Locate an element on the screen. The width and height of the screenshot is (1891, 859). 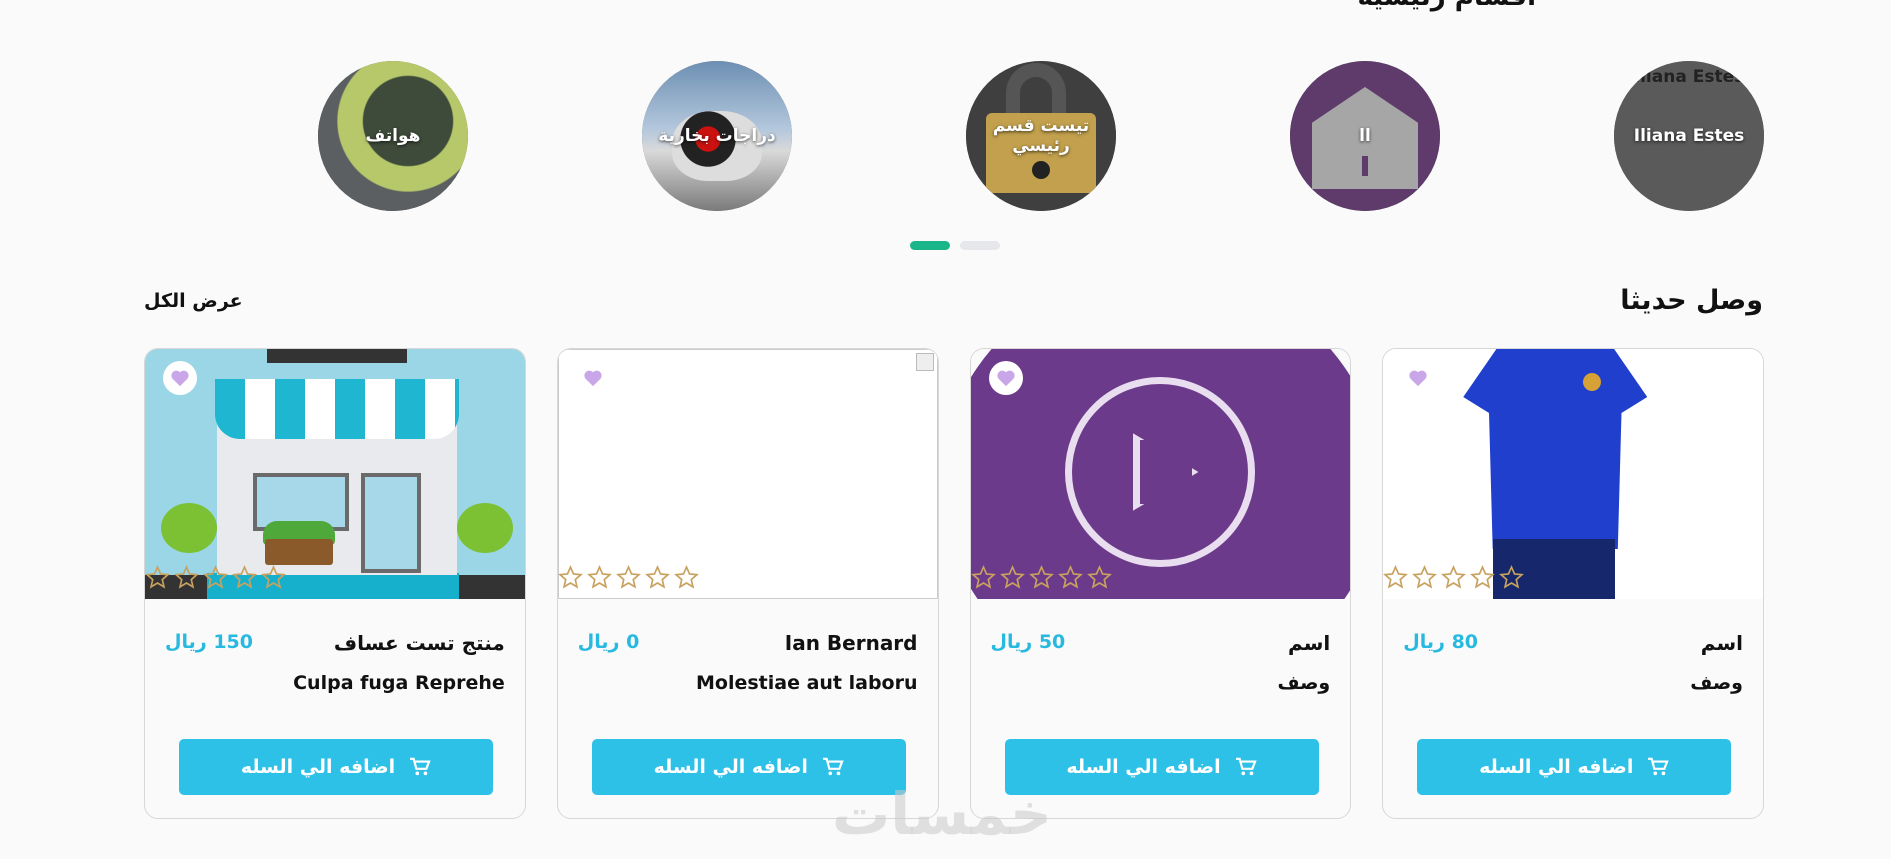
product-card: اسم 80 ريال وصف اضافه الي السله is located at coordinates (1573, 583).